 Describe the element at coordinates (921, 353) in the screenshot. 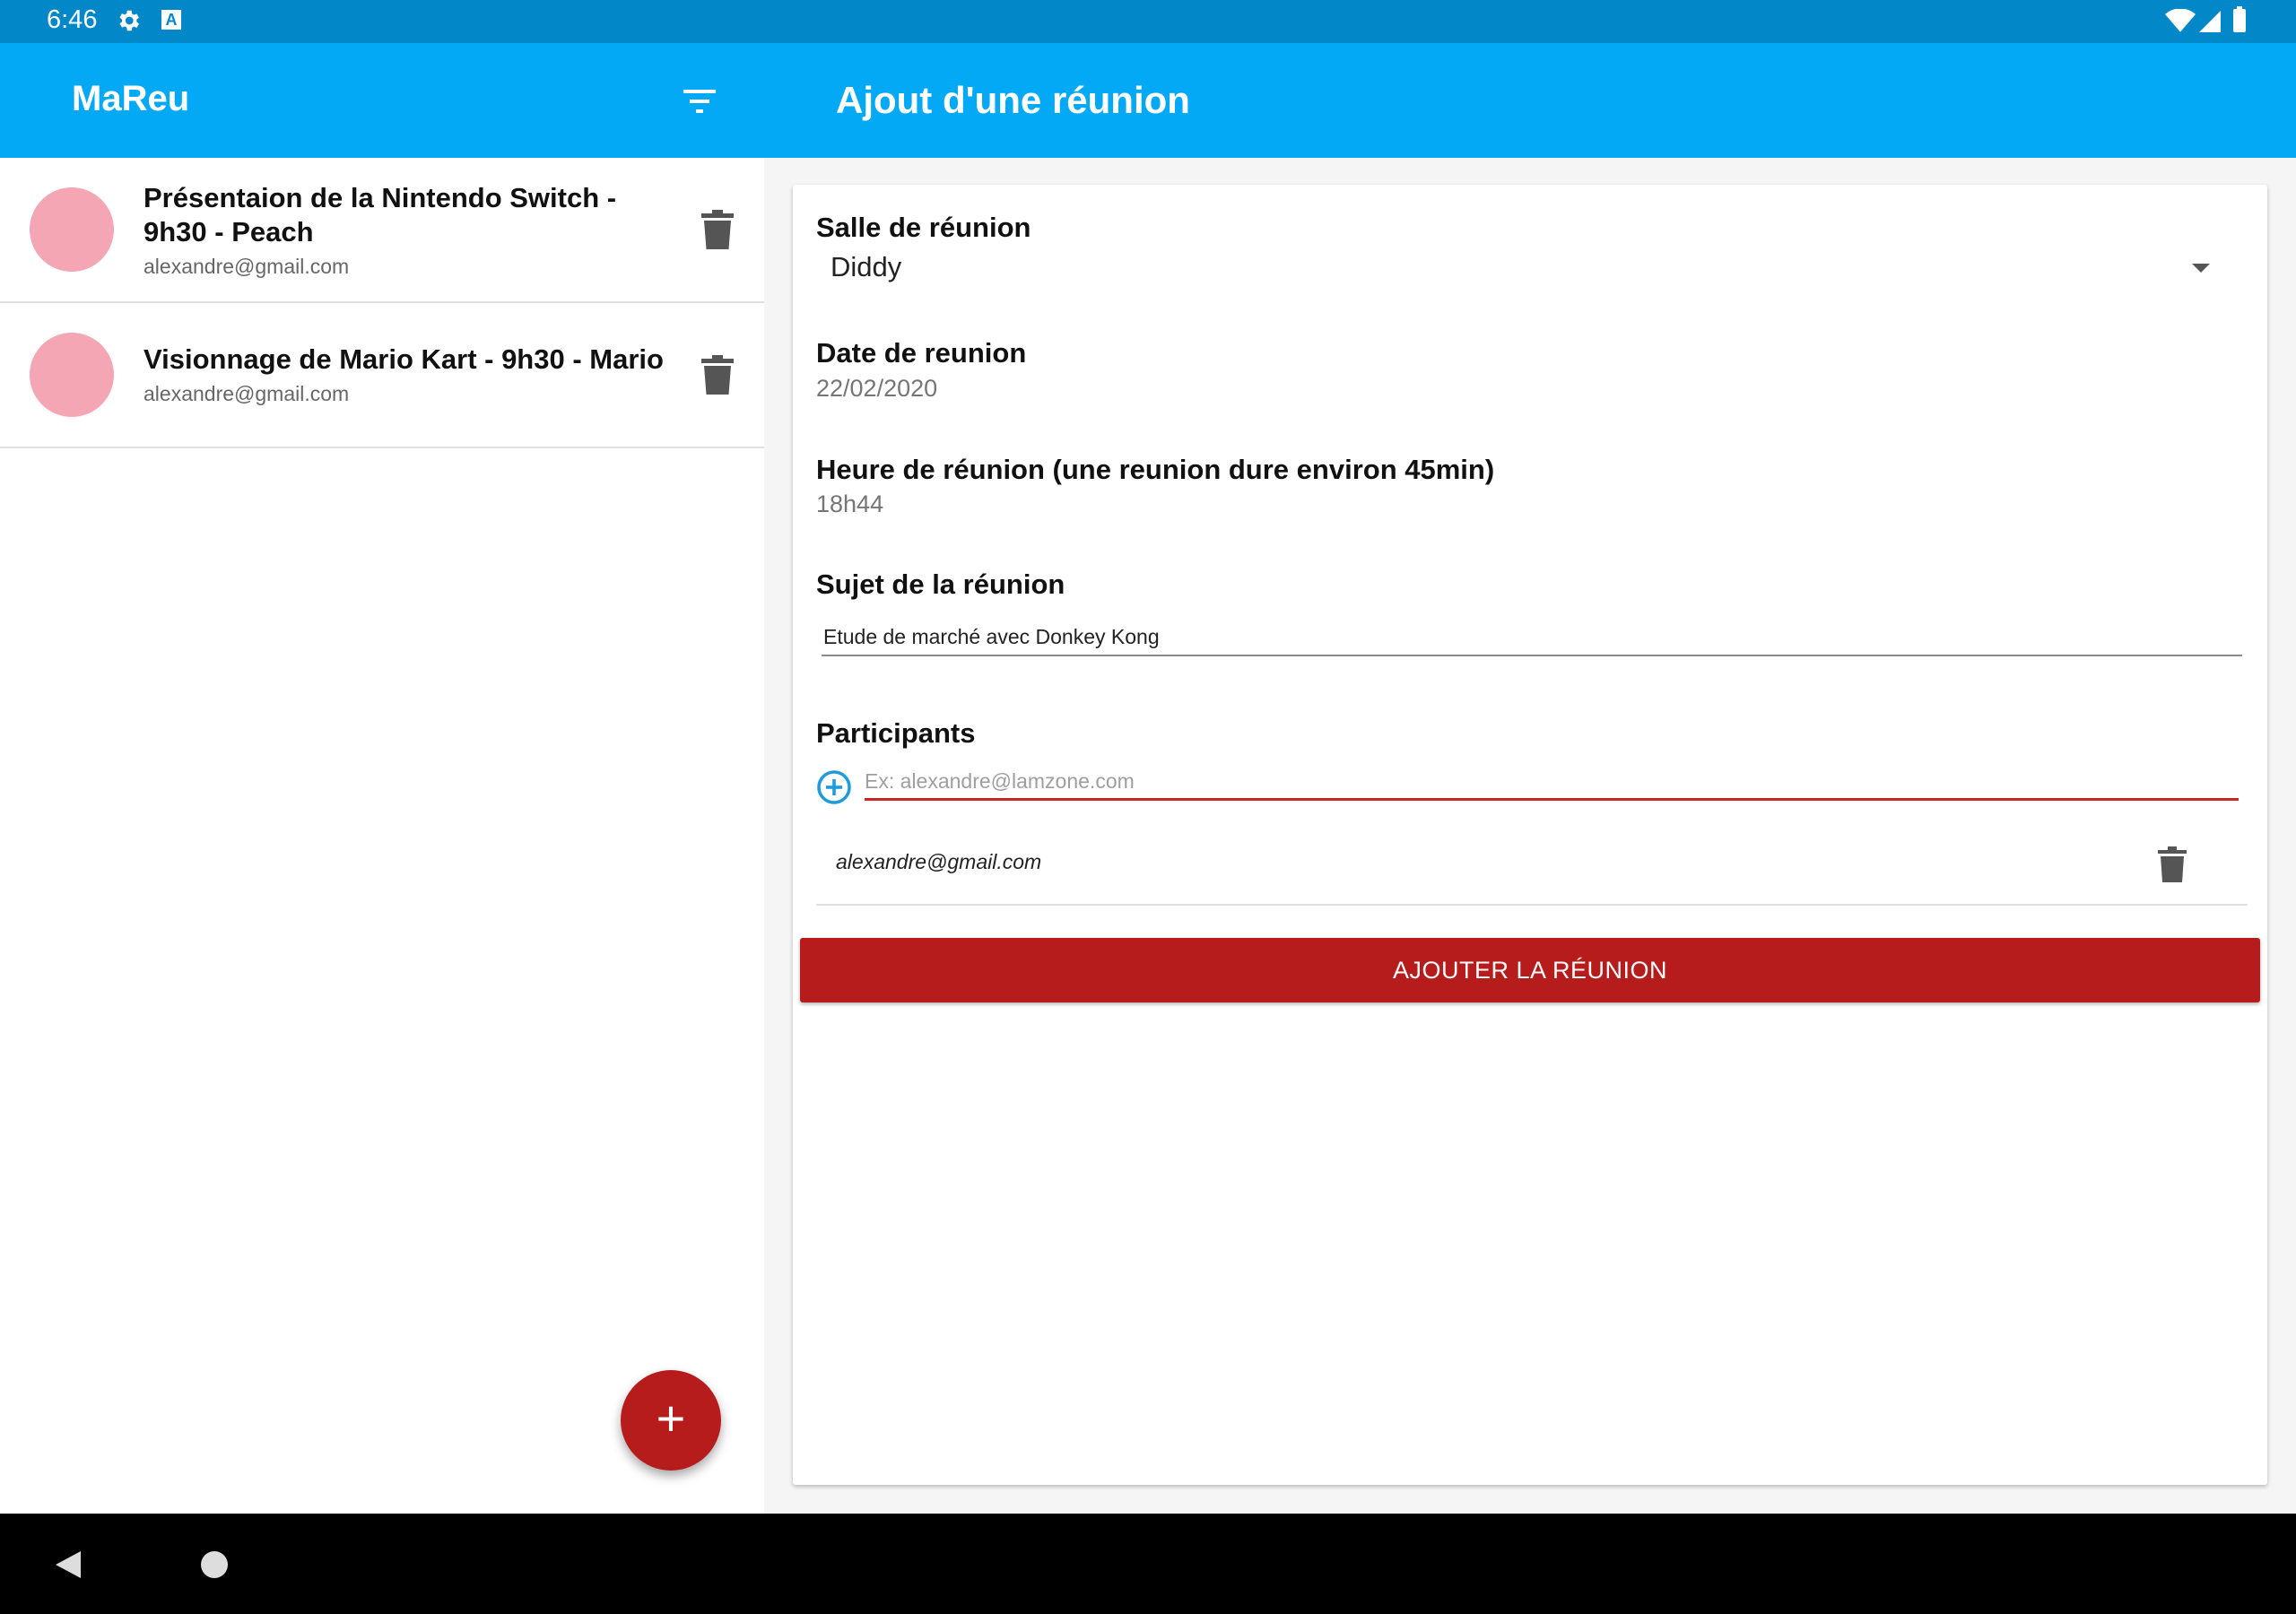

I see `date-label: Date de reunion` at that location.